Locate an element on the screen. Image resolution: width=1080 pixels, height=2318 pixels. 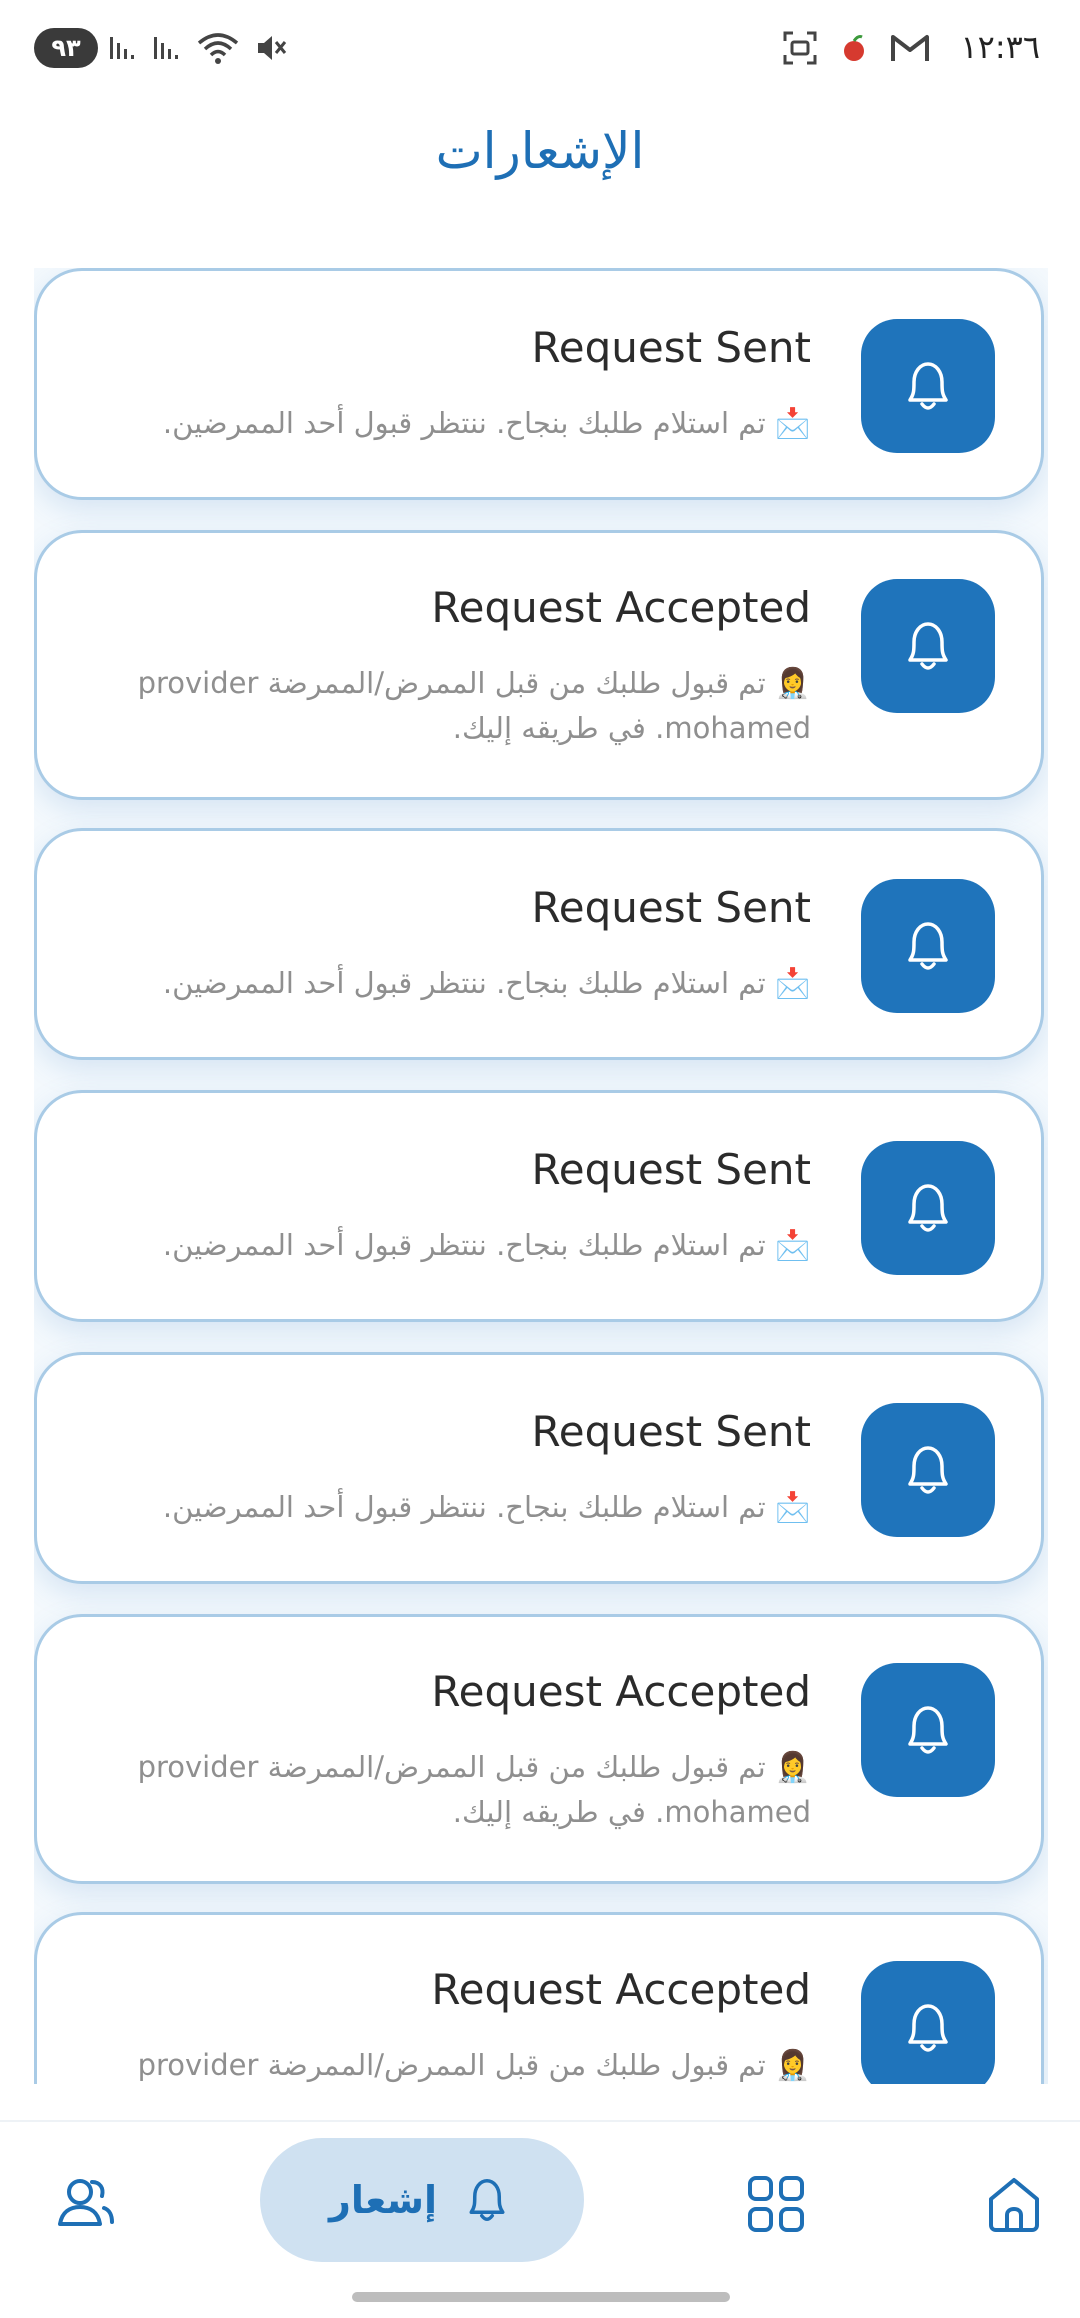
bottom-nav: إشعار is located at coordinates (540, 2219).